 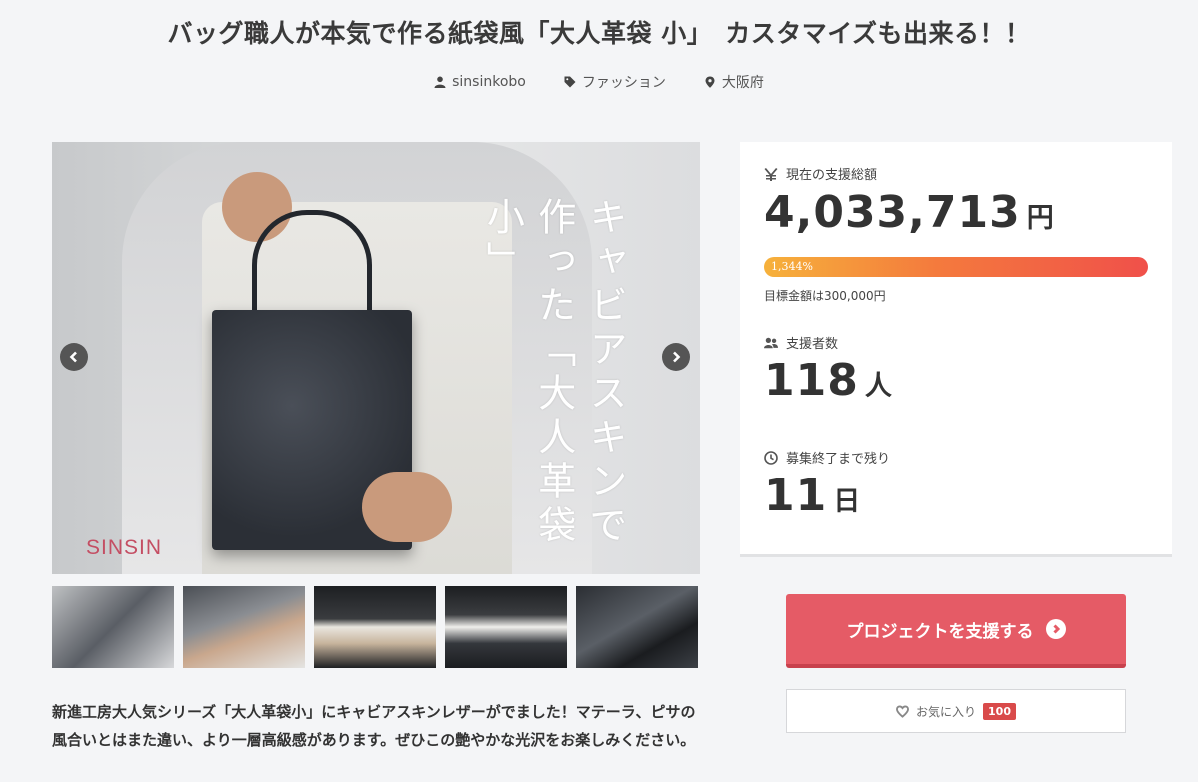 I want to click on supporters-label: 支援者数, so click(x=812, y=344).